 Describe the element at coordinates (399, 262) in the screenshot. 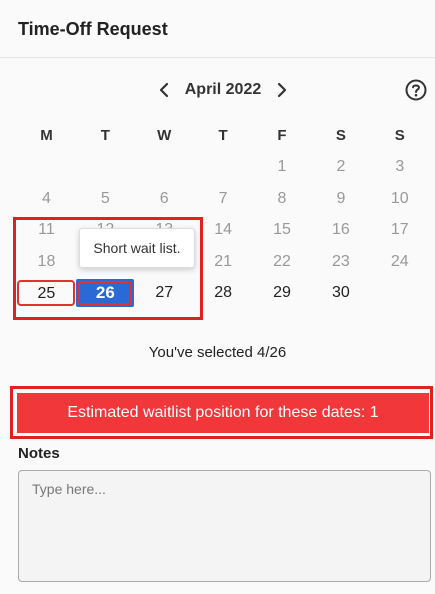

I see `calendar-day: 24` at that location.